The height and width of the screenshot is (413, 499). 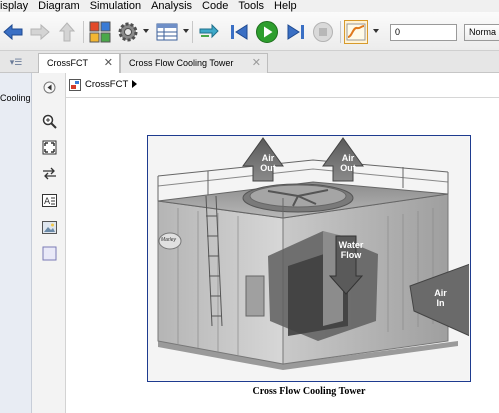 I want to click on tool-palette: A, so click(x=49, y=243).